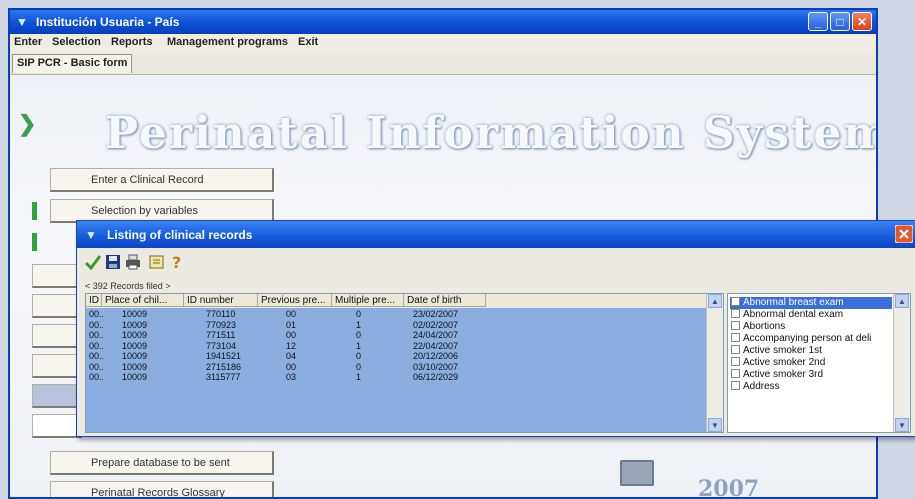 This screenshot has width=915, height=499. What do you see at coordinates (221, 300) in the screenshot?
I see `col-header-id-number: ID number` at bounding box center [221, 300].